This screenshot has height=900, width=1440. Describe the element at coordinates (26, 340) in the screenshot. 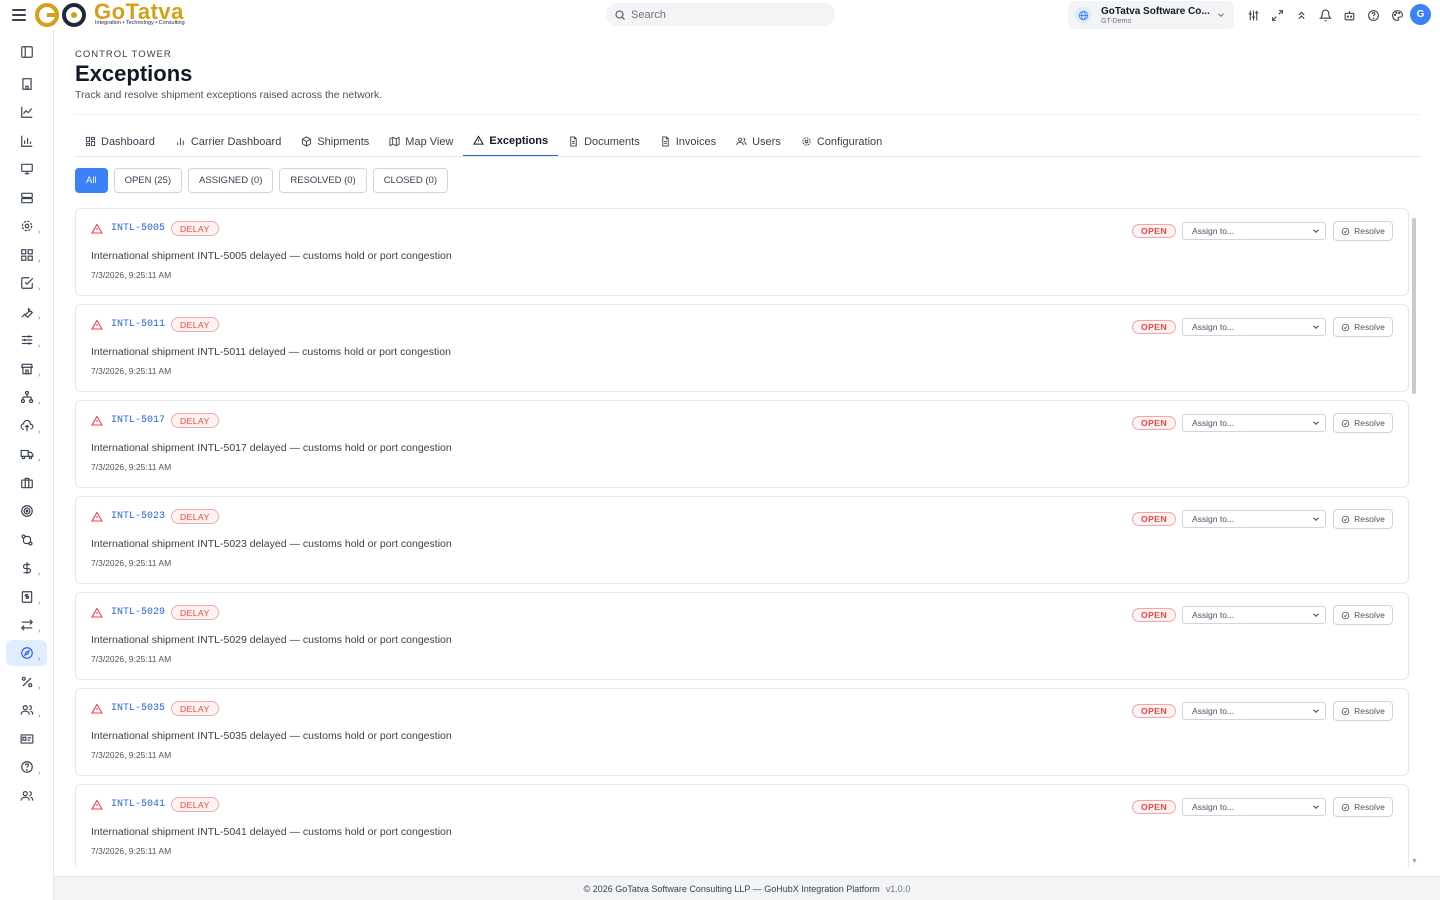

I see `sliders-horizontal-icon: ›` at that location.